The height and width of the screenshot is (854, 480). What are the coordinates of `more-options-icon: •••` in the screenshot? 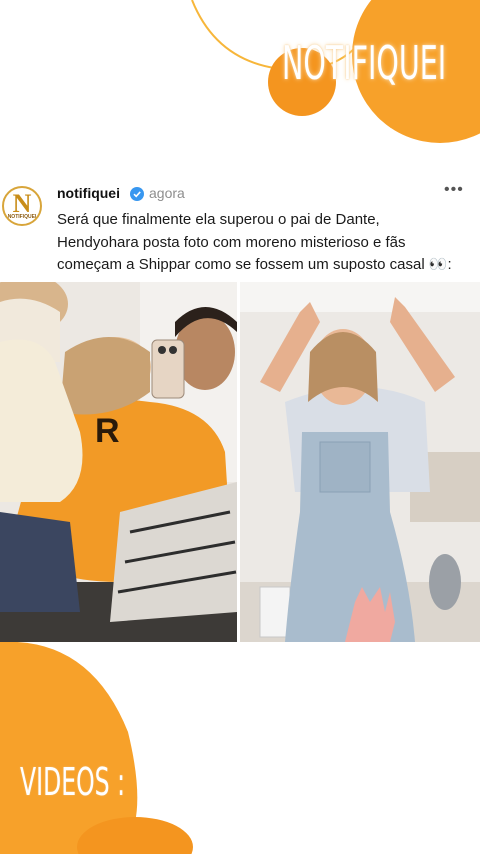 It's located at (454, 190).